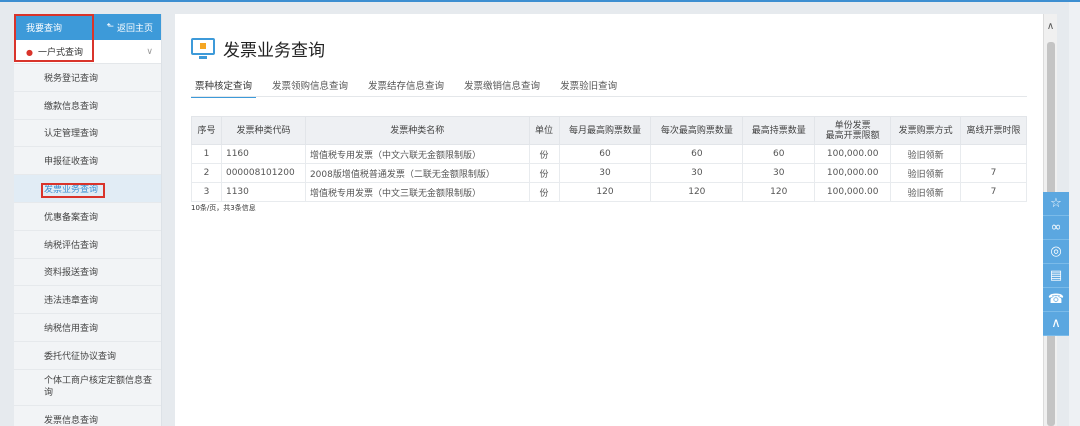 Image resolution: width=1080 pixels, height=426 pixels. What do you see at coordinates (87, 300) in the screenshot?
I see `sidebar-item-violations: 违法违章查询` at bounding box center [87, 300].